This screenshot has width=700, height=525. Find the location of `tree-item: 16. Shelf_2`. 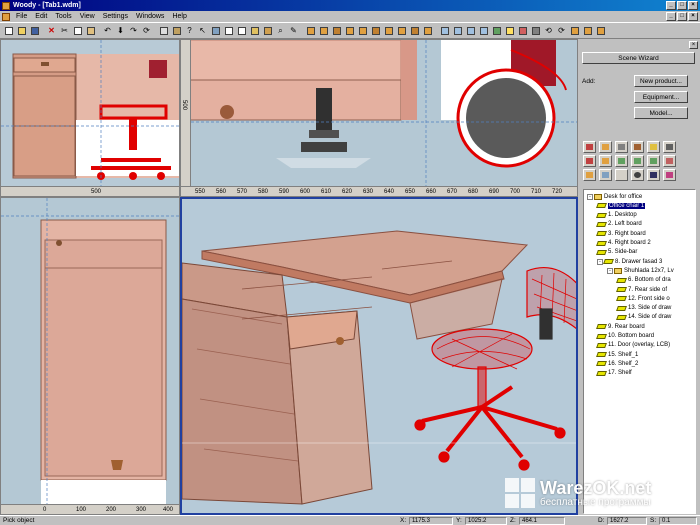

tree-item: 16. Shelf_2 is located at coordinates (617, 363).